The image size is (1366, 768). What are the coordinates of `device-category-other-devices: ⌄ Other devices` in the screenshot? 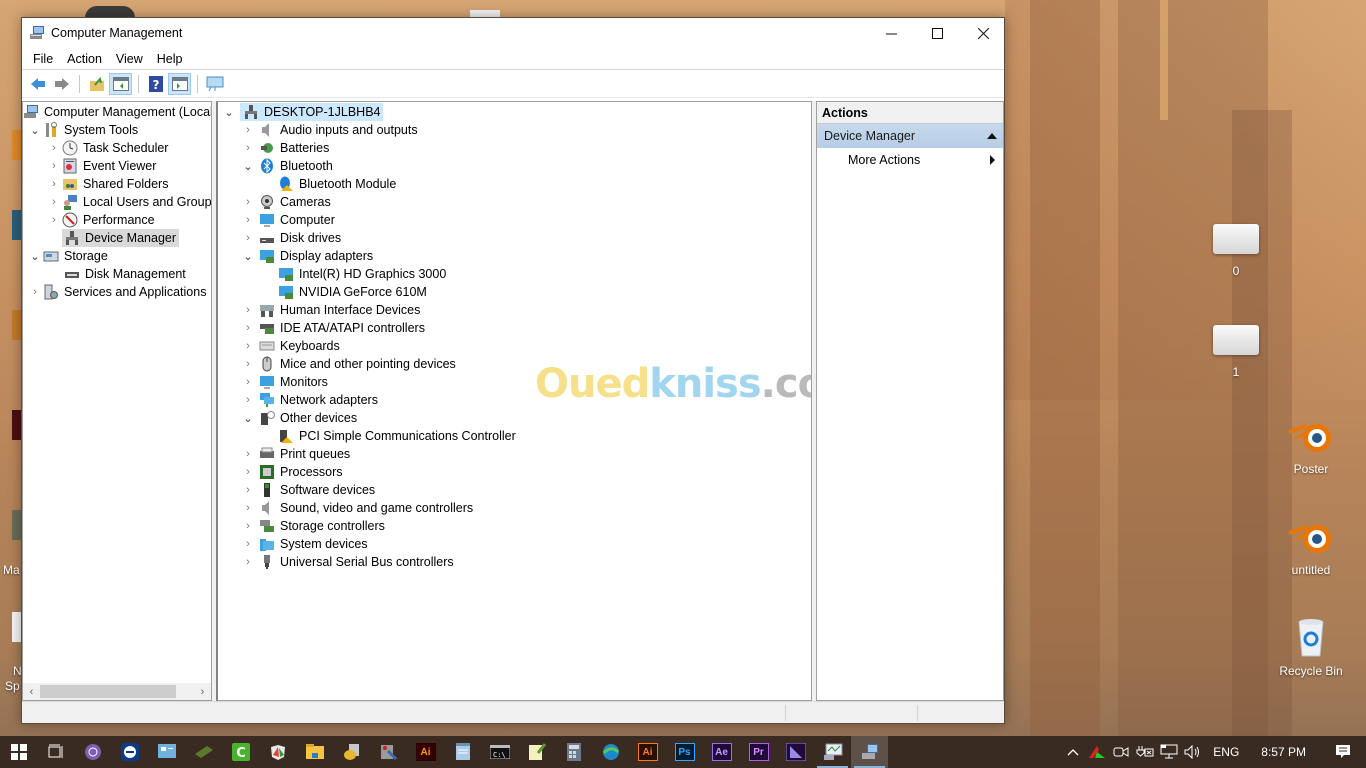 It's located at (514, 418).